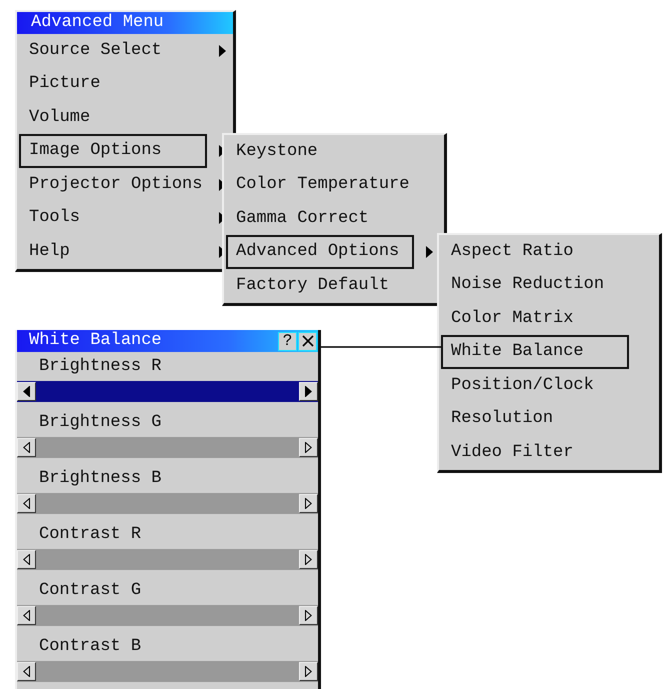 This screenshot has width=666, height=689. Describe the element at coordinates (287, 341) in the screenshot. I see `help-button: ?` at that location.